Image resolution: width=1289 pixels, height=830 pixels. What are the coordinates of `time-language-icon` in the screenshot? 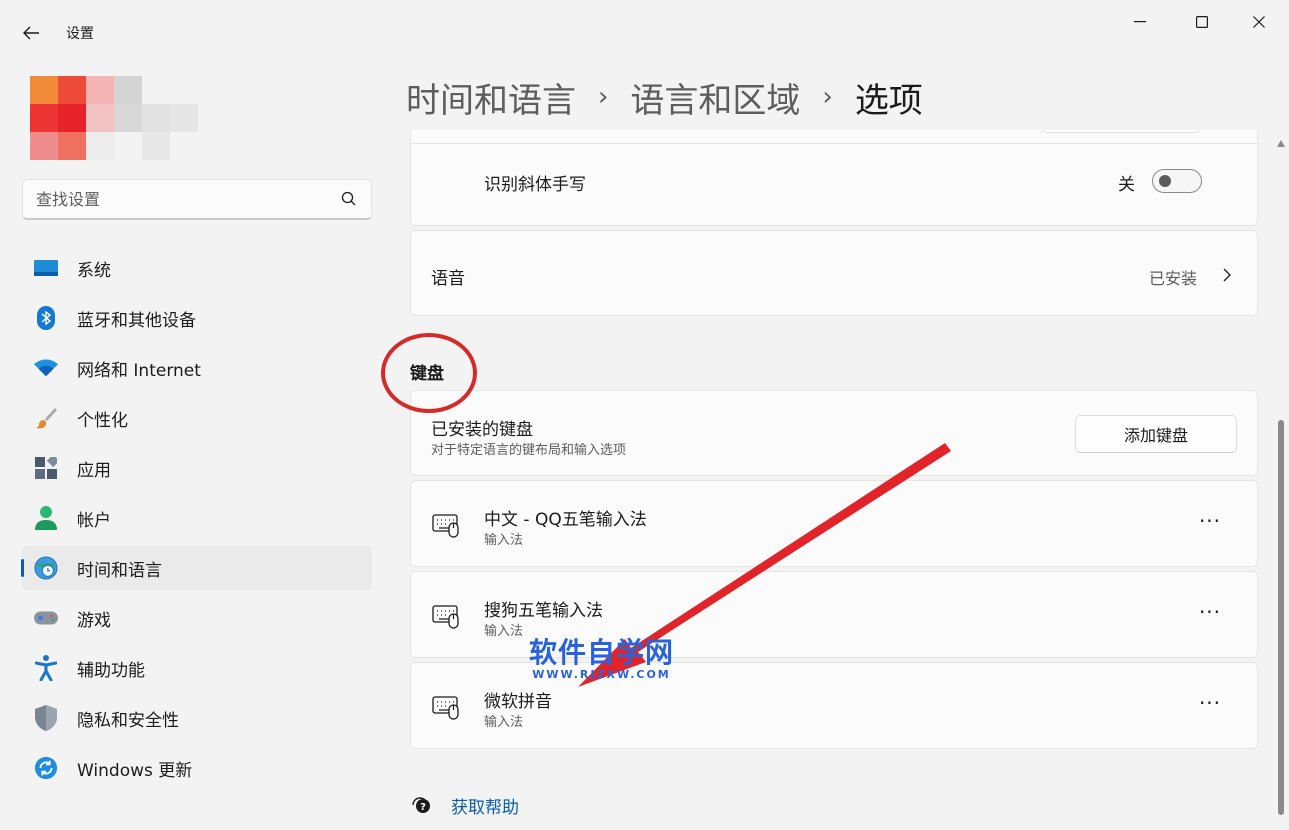 It's located at (46, 568).